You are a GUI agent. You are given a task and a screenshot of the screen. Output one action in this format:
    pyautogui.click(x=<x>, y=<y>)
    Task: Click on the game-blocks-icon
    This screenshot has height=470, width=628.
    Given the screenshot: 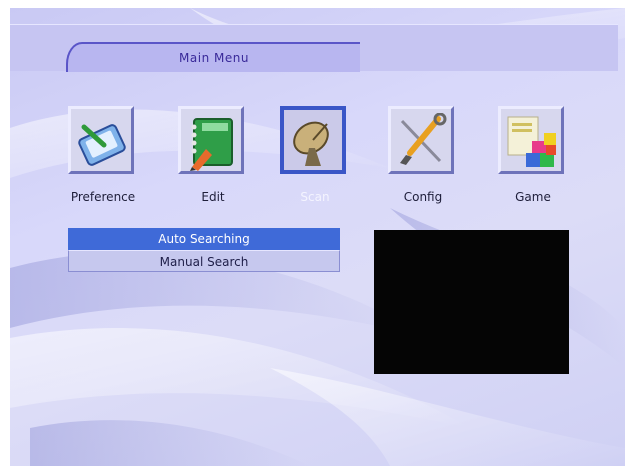 What is the action you would take?
    pyautogui.click(x=531, y=141)
    